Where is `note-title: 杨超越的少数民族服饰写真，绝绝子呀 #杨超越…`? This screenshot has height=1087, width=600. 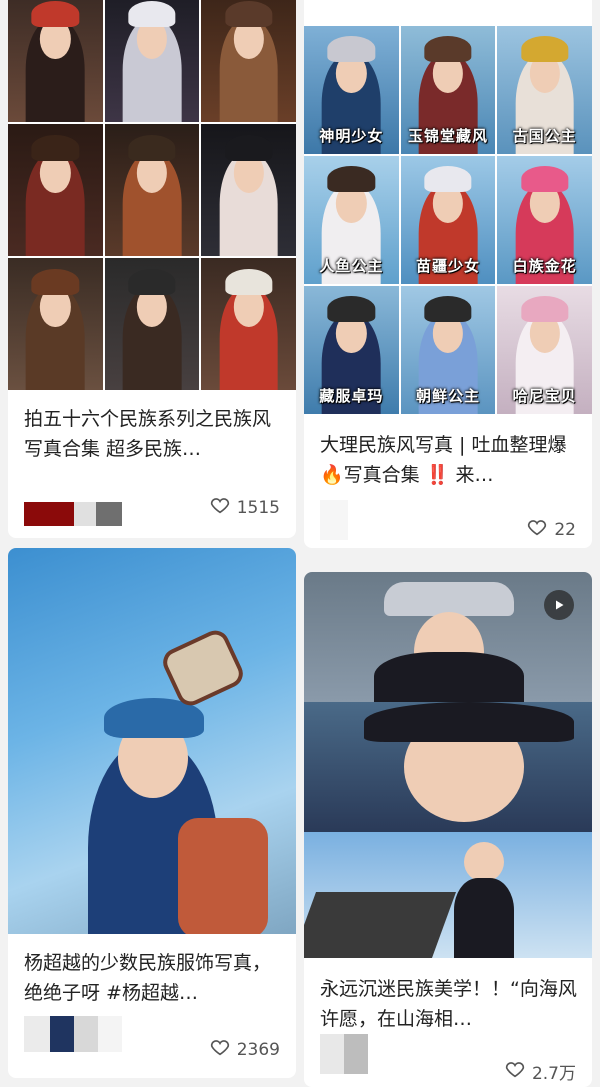 note-title: 杨超越的少数民族服饰写真，绝绝子呀 #杨超越… is located at coordinates (153, 978).